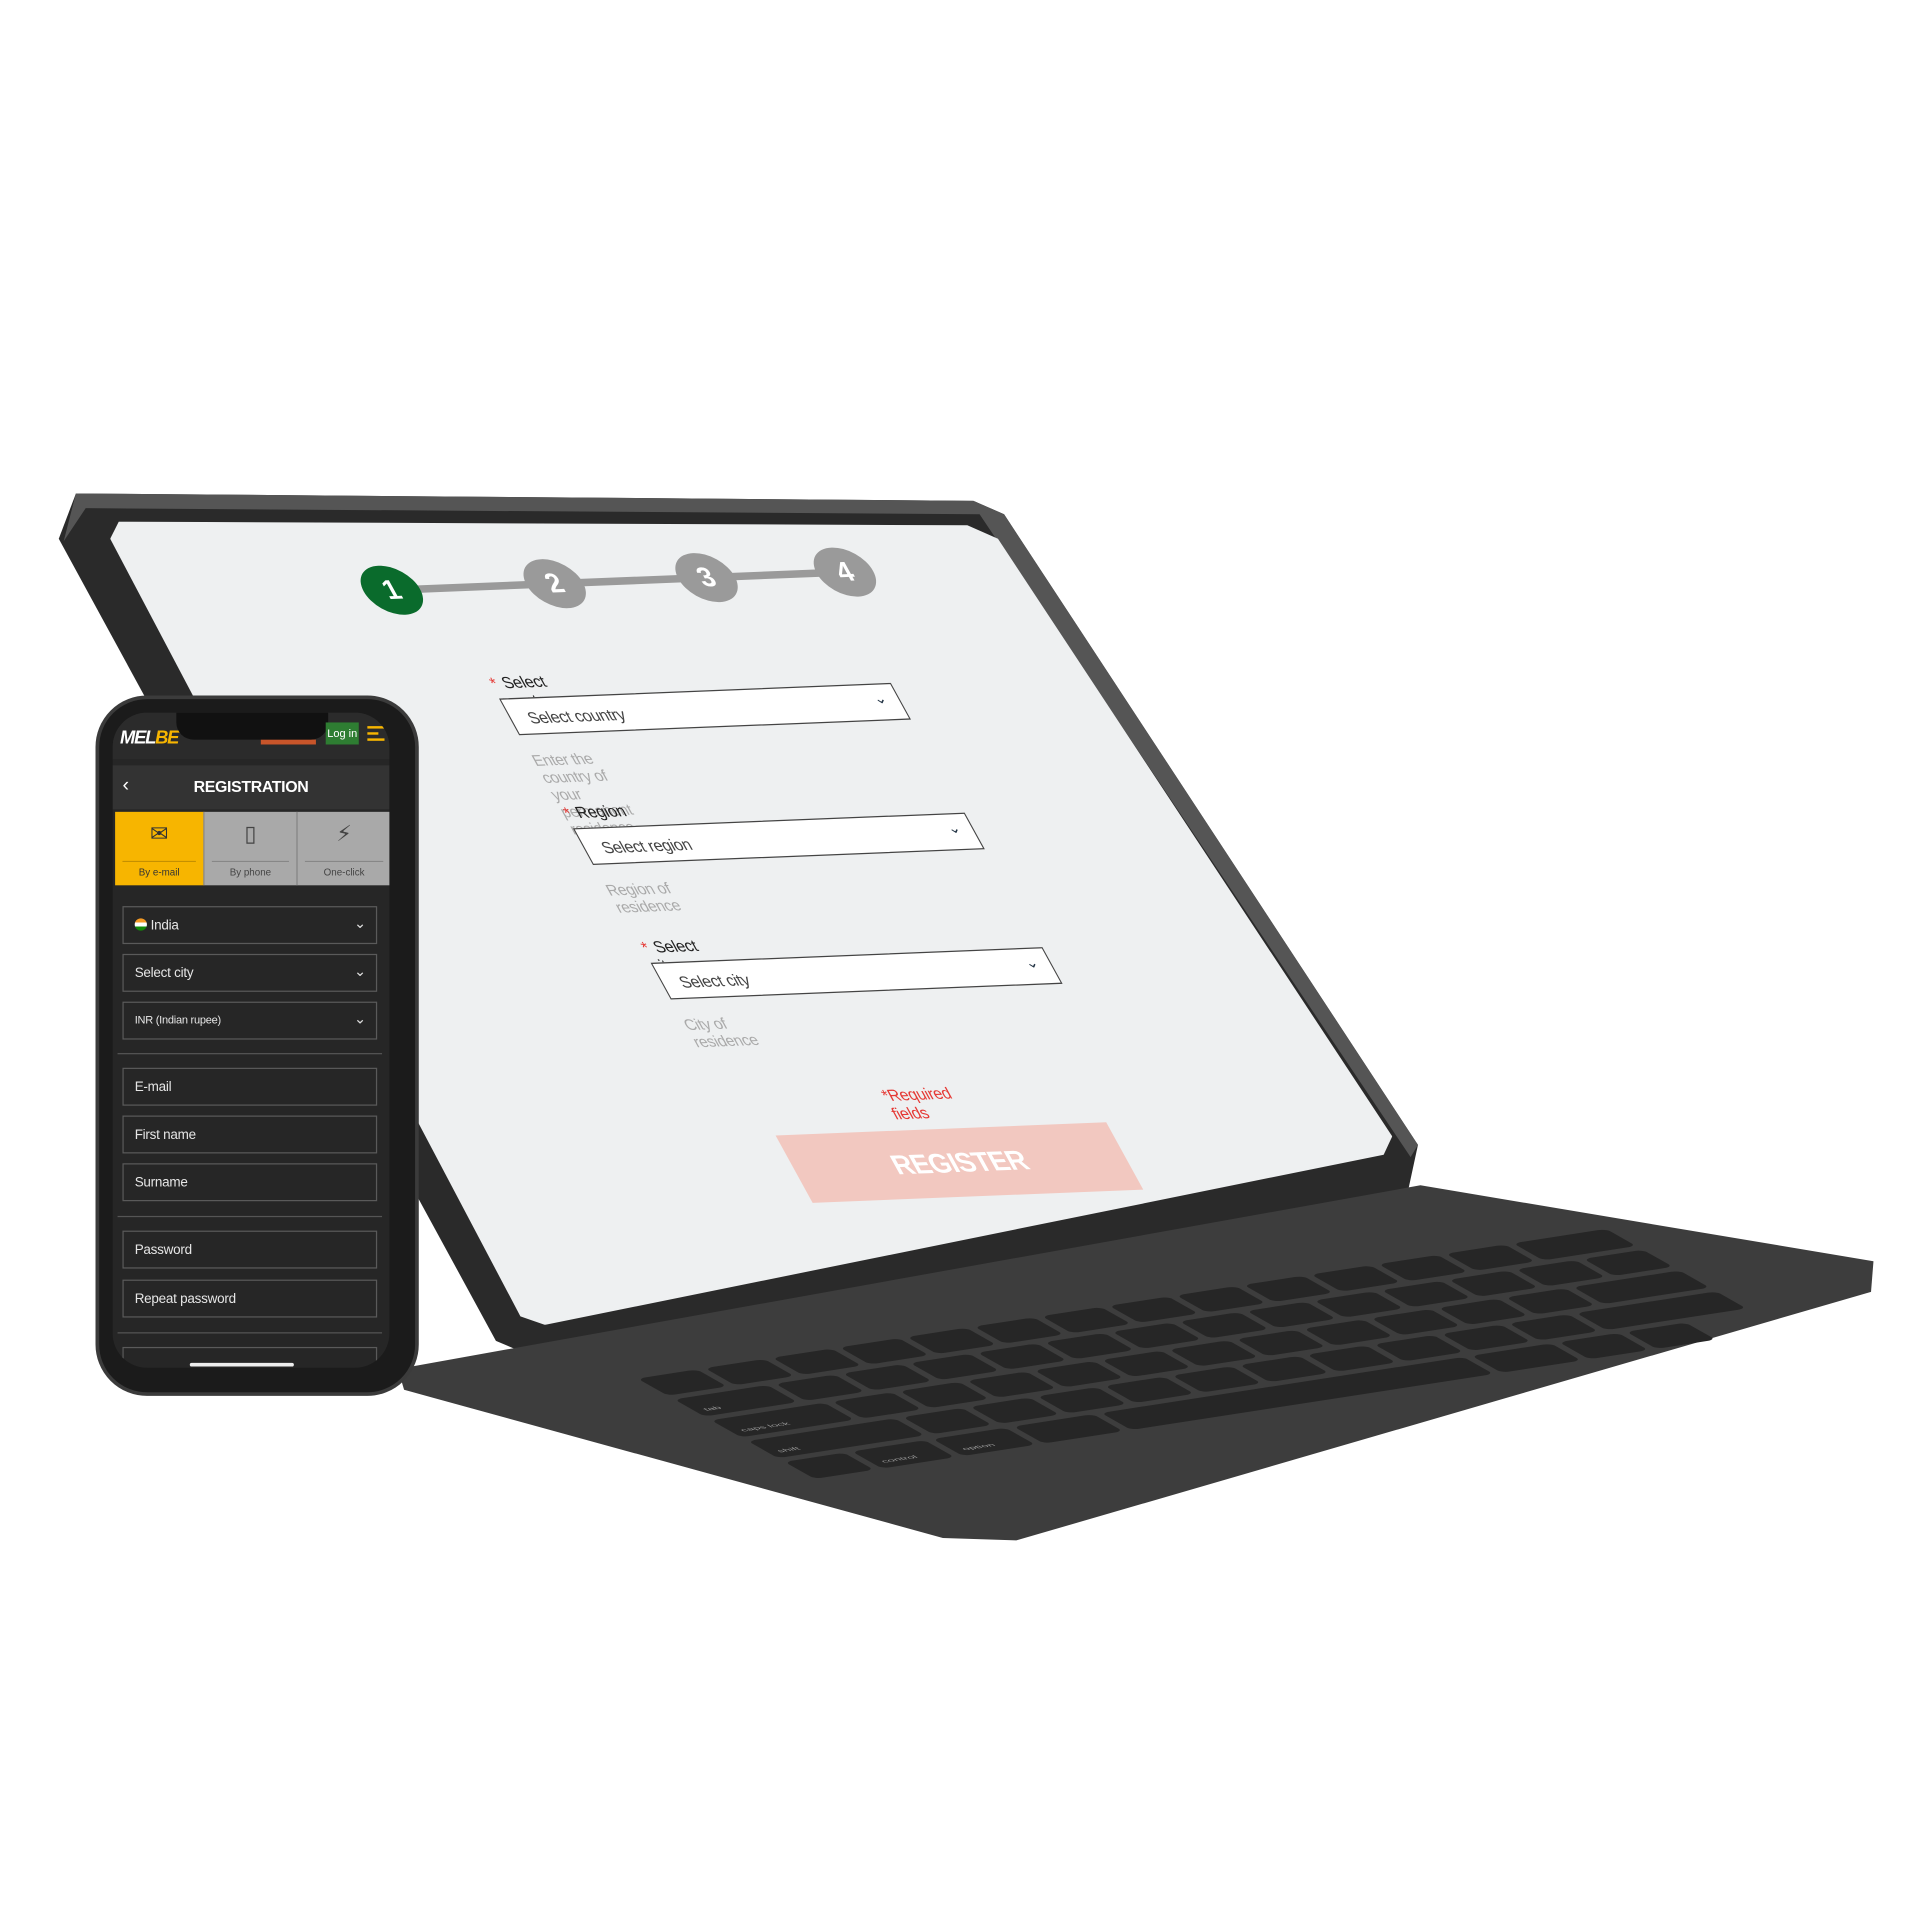 Image resolution: width=1920 pixels, height=1920 pixels. What do you see at coordinates (618, 581) in the screenshot?
I see `step-progress-line` at bounding box center [618, 581].